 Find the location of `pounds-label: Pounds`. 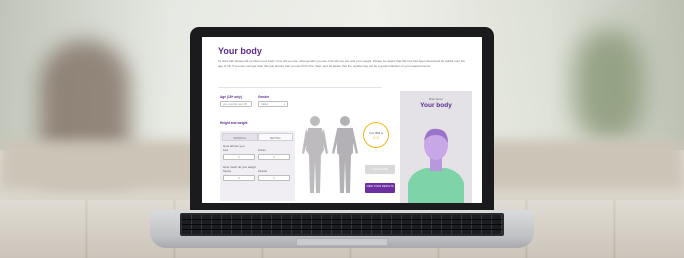

pounds-label: Pounds is located at coordinates (262, 171).